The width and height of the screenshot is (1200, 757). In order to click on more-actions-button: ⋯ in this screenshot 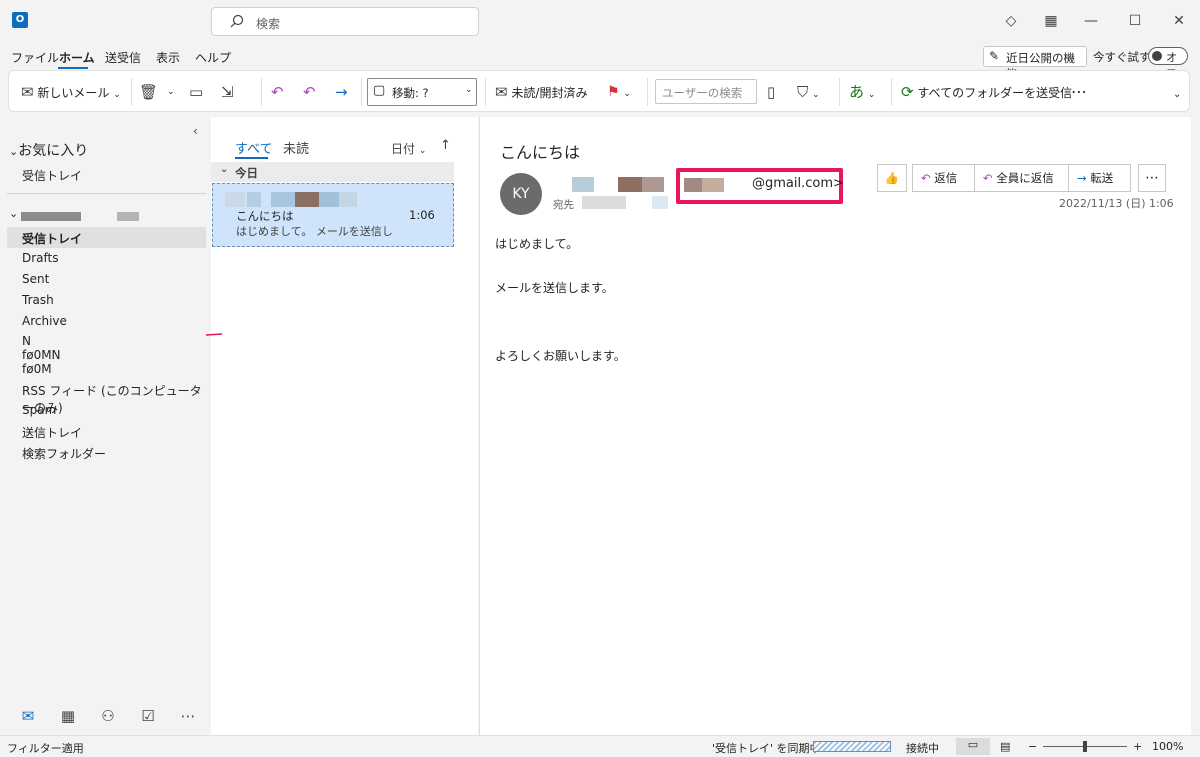, I will do `click(1152, 178)`.